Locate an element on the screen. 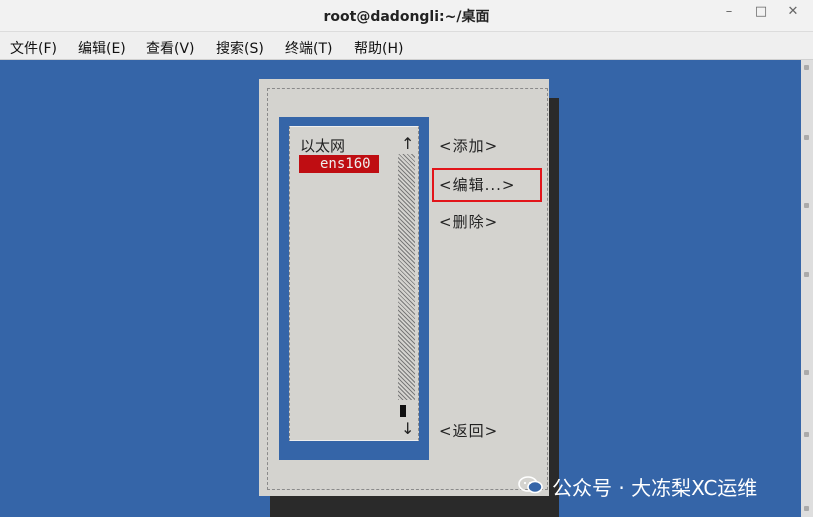  scroll-up-icon: ↑ is located at coordinates (407, 143).